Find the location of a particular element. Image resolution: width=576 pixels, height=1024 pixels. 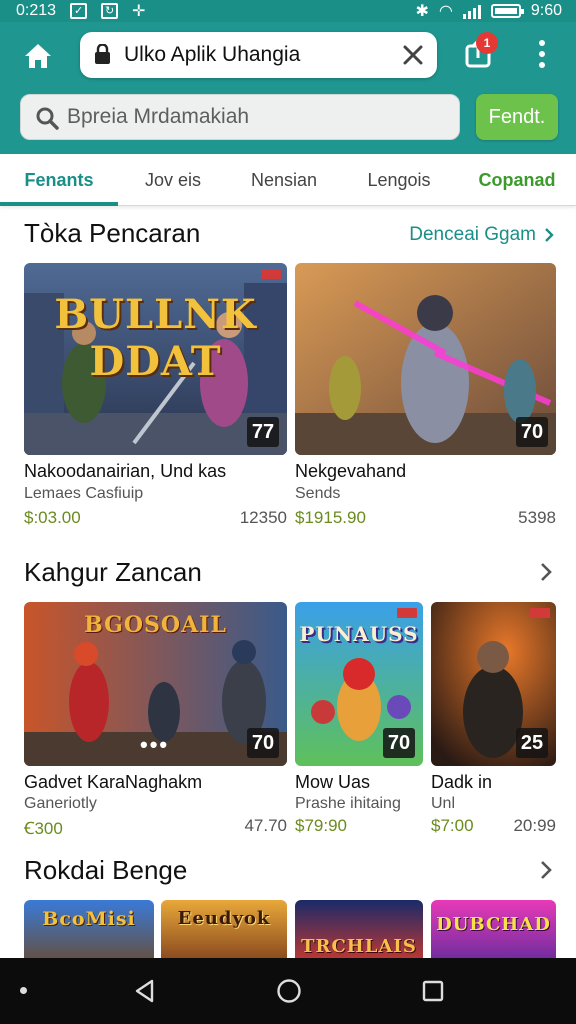

game-thumbnail: 25 is located at coordinates (493, 684).